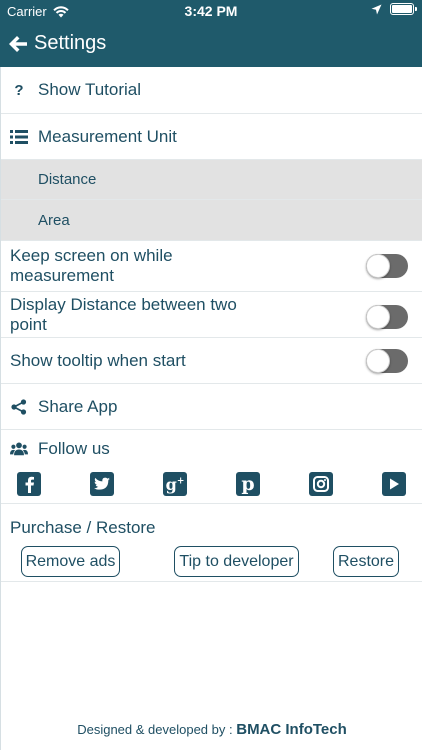 The width and height of the screenshot is (422, 750). Describe the element at coordinates (175, 484) in the screenshot. I see `google-plus-icon: g+` at that location.